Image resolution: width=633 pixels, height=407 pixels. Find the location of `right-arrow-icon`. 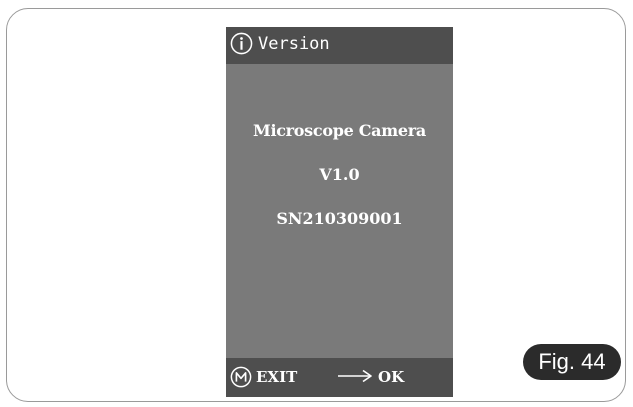

right-arrow-icon is located at coordinates (355, 376).